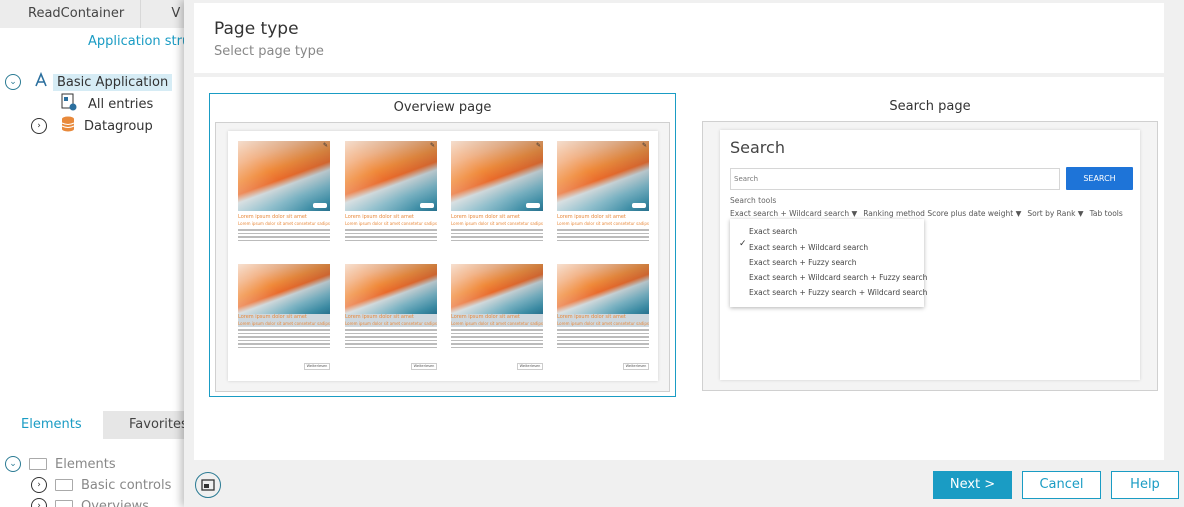 Image resolution: width=1184 pixels, height=507 pixels. I want to click on tool-item: Ranking method Score plus date weight ▼, so click(942, 213).